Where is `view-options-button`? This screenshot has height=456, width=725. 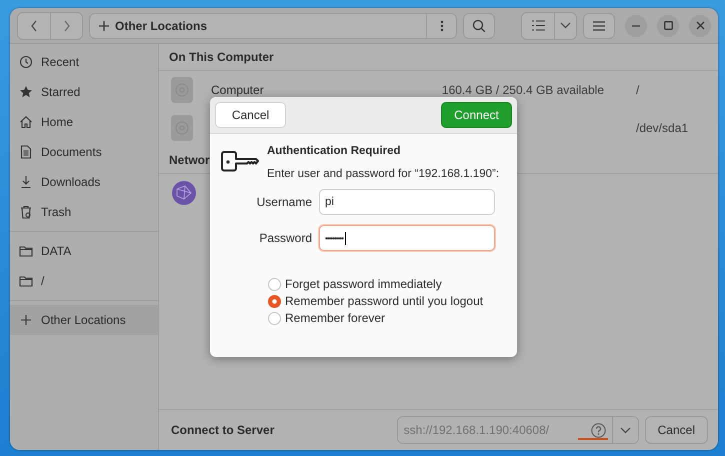
view-options-button is located at coordinates (565, 25).